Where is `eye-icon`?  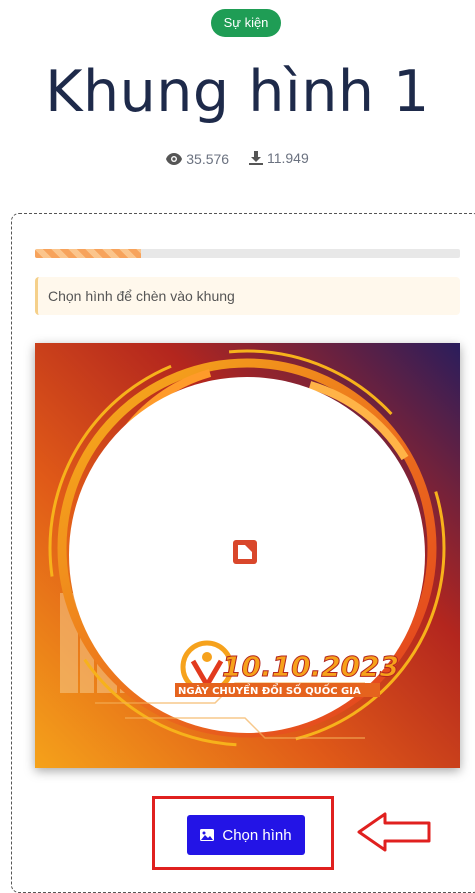
eye-icon is located at coordinates (174, 159).